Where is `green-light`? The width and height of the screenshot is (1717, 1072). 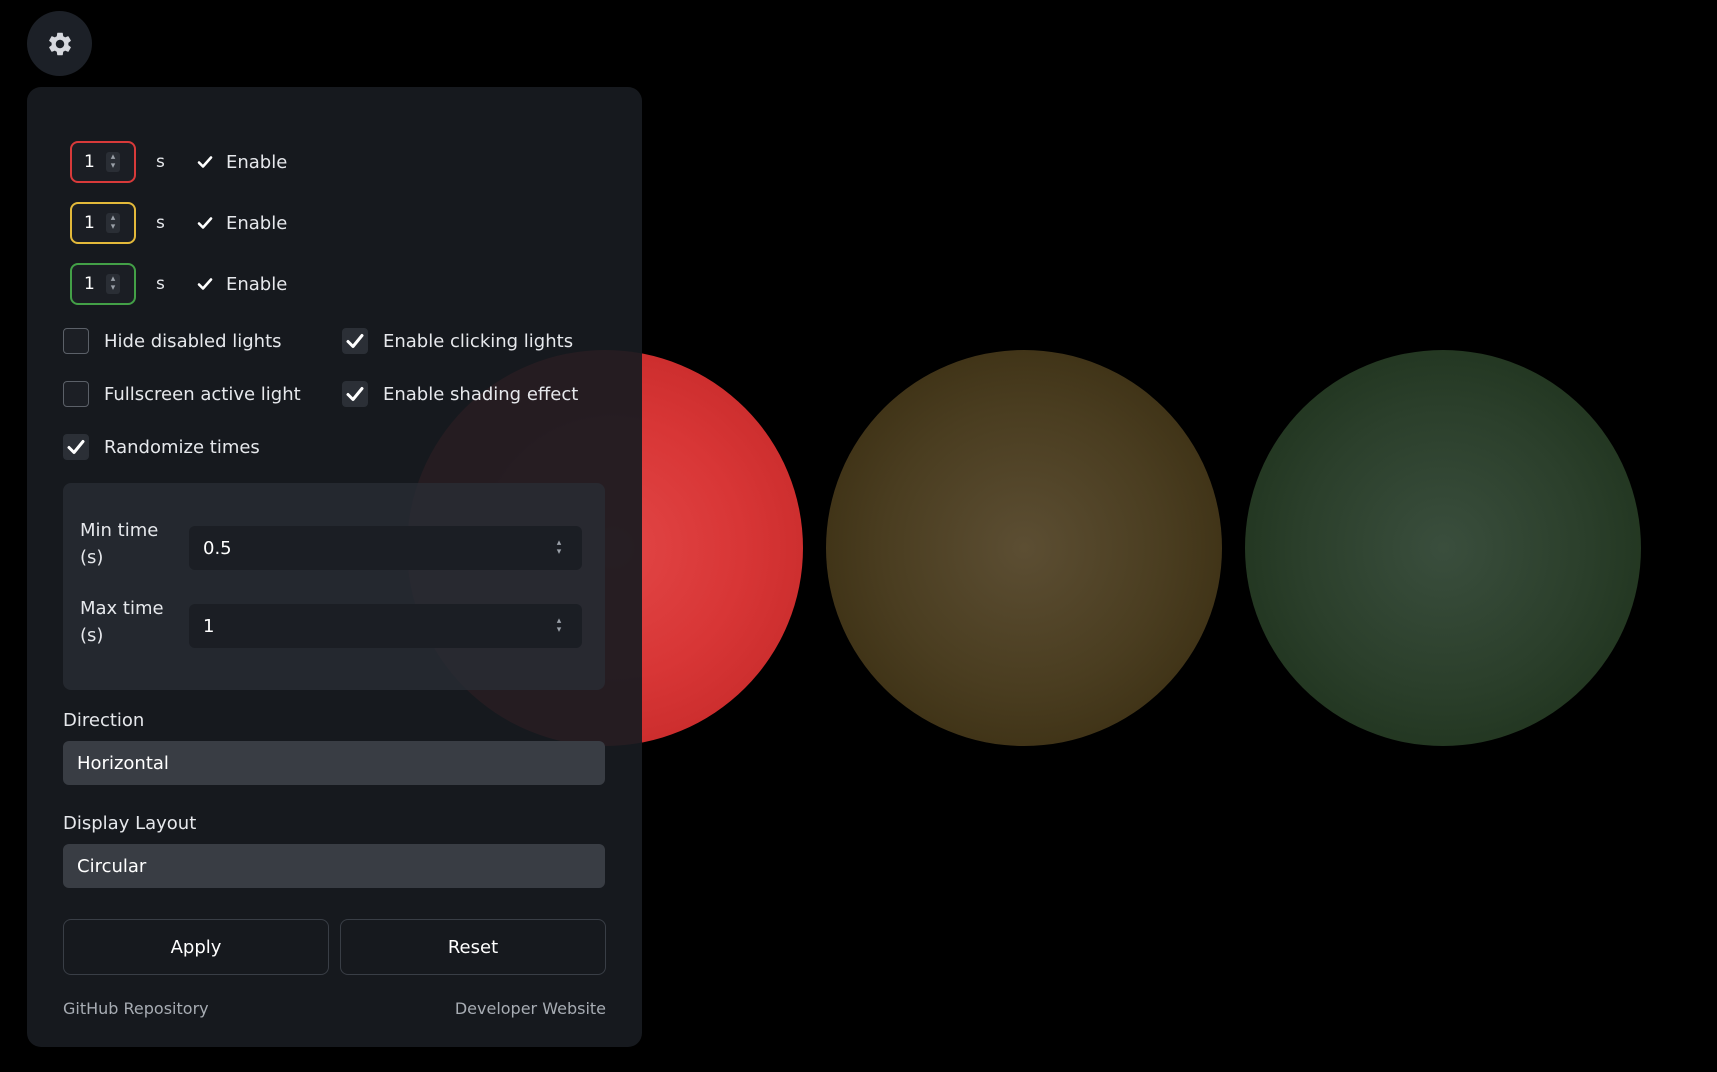
green-light is located at coordinates (1443, 548).